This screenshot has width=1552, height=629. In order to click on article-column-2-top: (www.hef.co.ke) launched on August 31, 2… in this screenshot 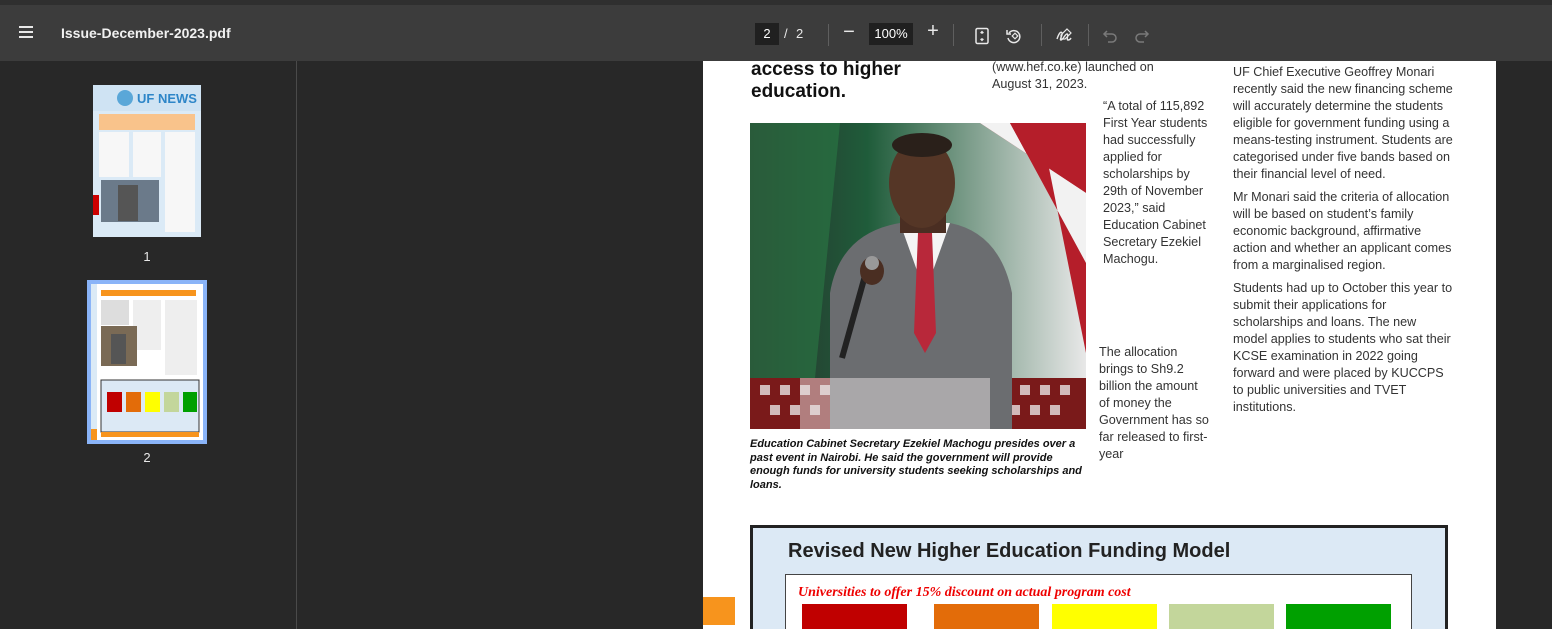, I will do `click(1073, 76)`.